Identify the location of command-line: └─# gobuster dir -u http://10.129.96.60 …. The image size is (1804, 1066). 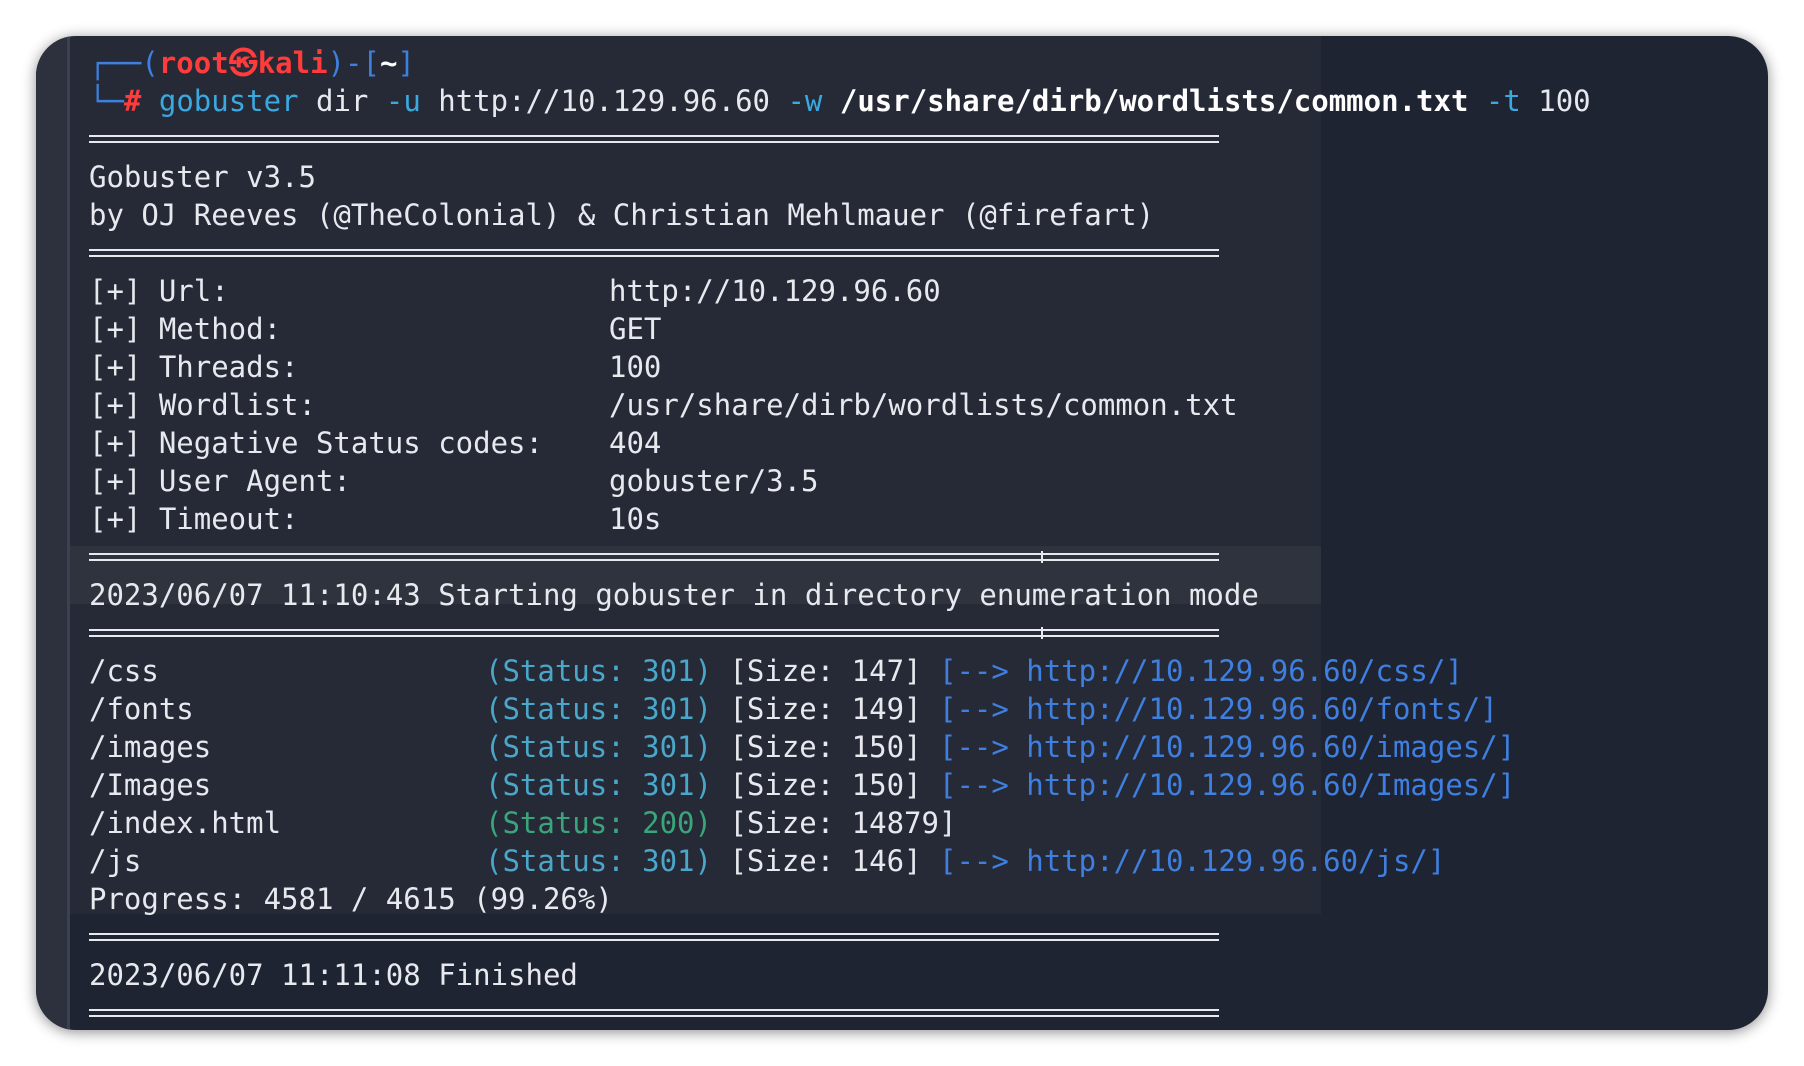
(840, 101).